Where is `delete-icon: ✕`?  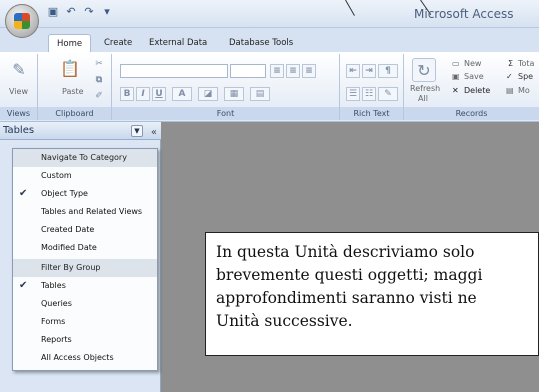
delete-icon: ✕ is located at coordinates (455, 90).